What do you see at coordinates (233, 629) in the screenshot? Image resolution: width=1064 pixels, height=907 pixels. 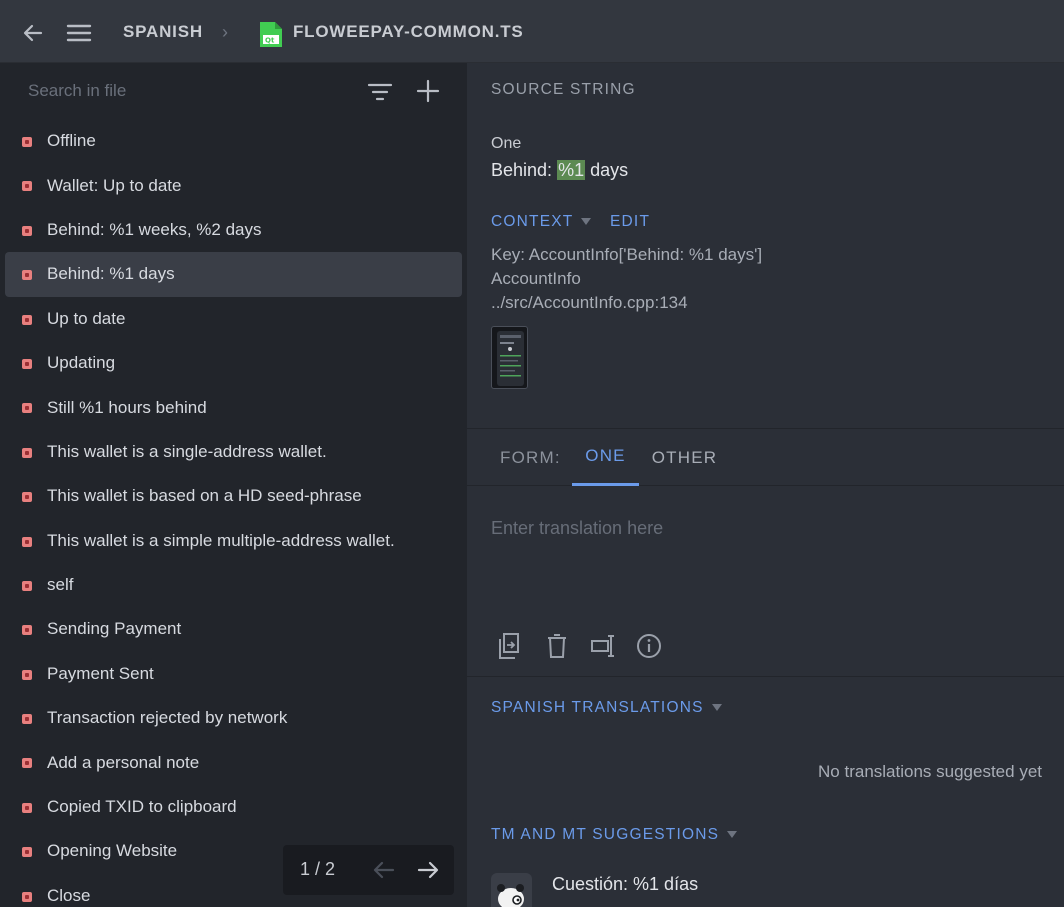 I see `string-list-item: Sending Payment` at bounding box center [233, 629].